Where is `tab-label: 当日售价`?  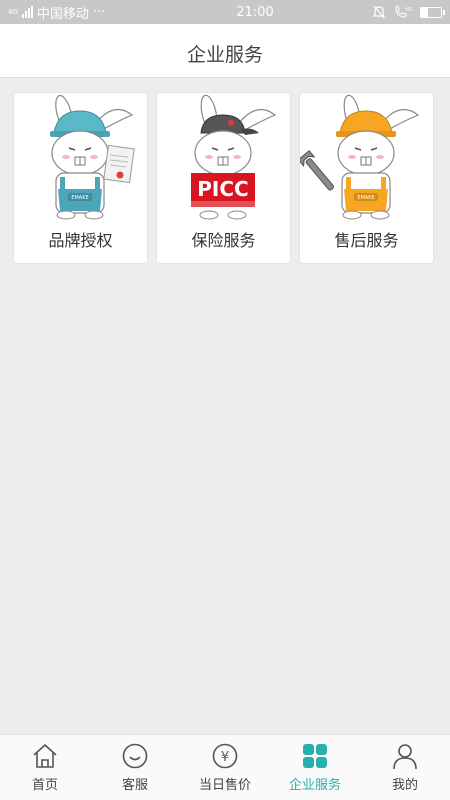 tab-label: 当日售价 is located at coordinates (224, 785).